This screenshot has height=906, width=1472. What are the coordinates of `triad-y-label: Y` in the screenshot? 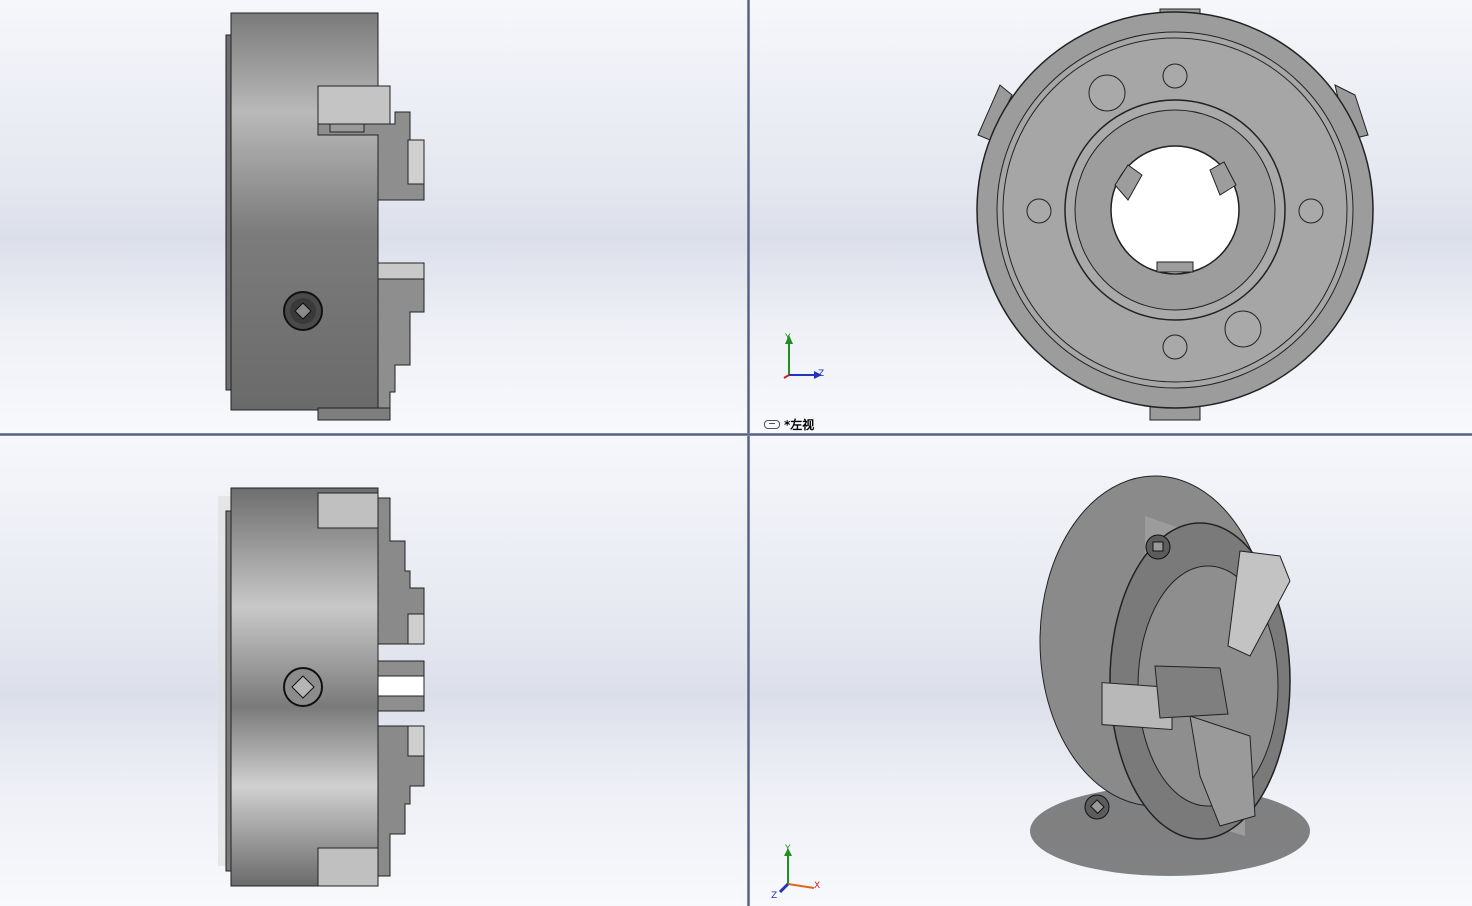 It's located at (788, 338).